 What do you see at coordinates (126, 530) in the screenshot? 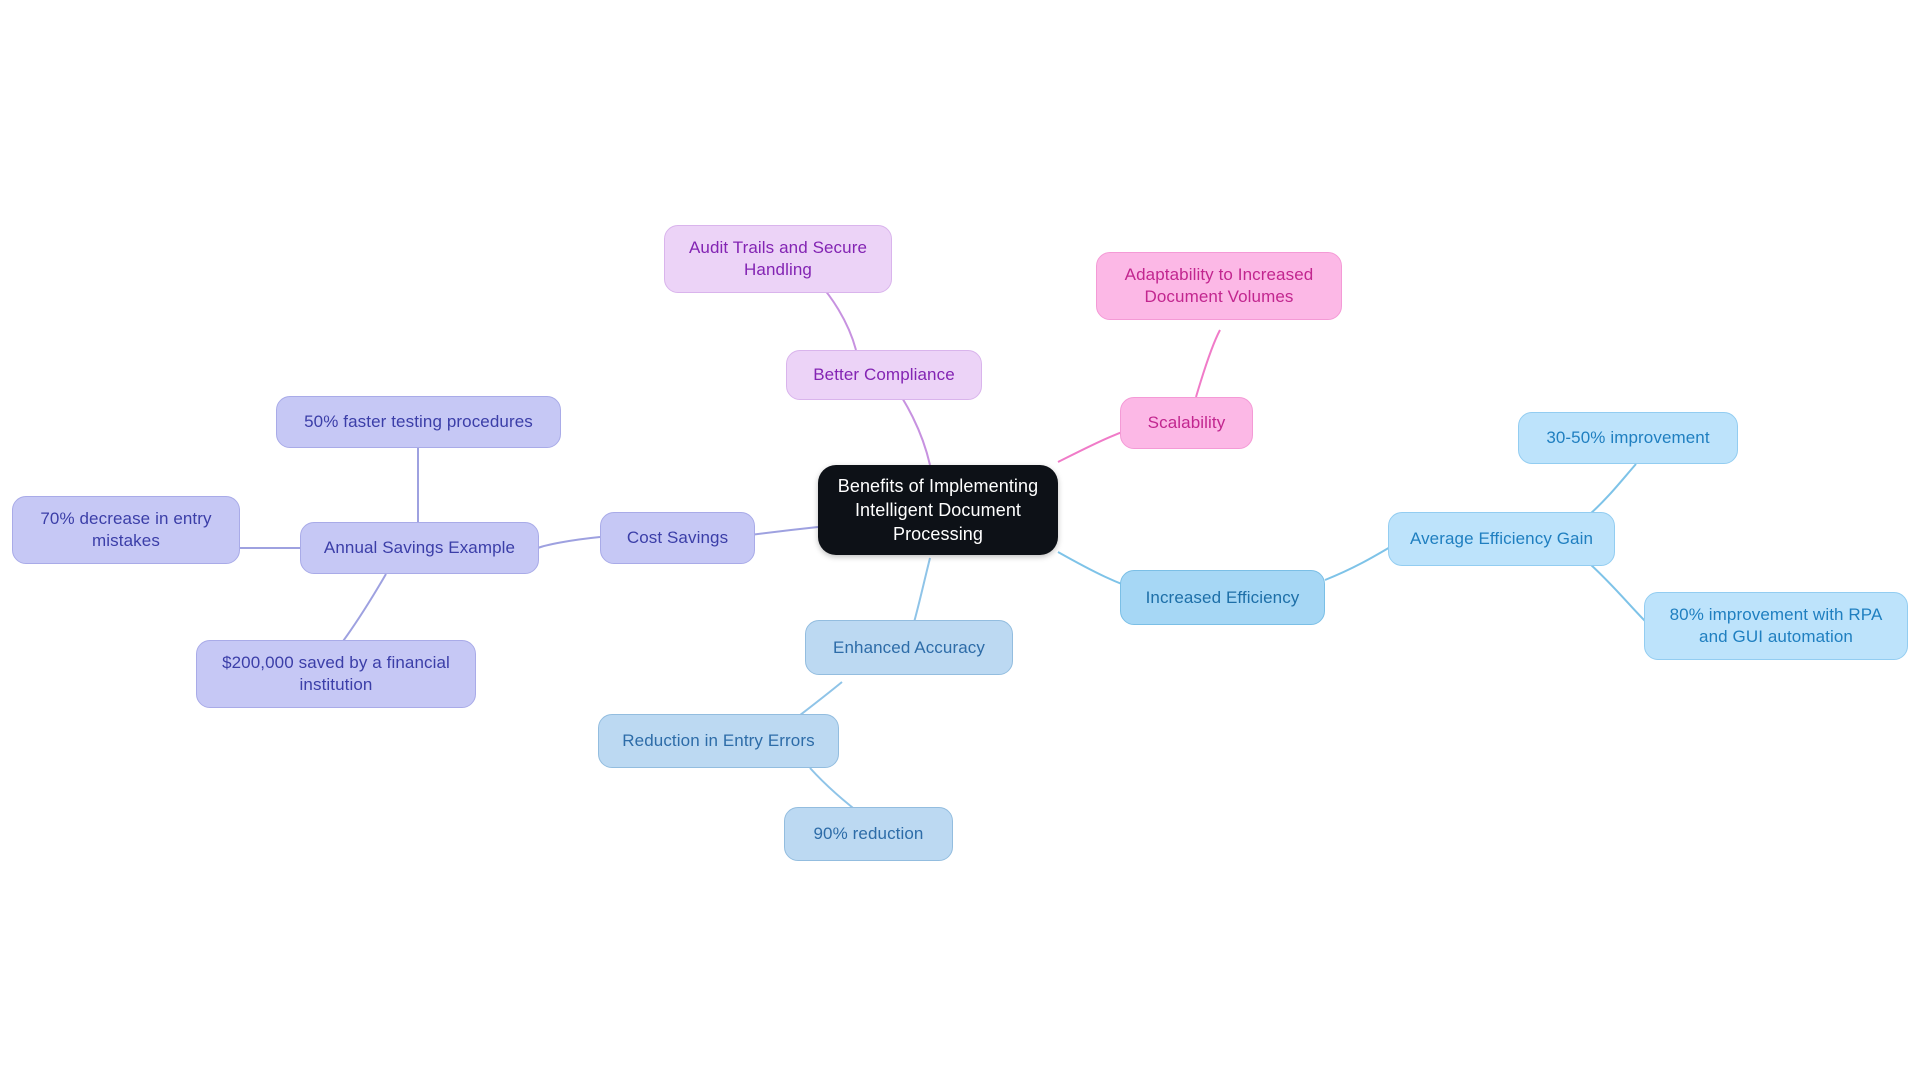
I see `node-70-decrease-in-entry-mistakes: 70% decrease in entry mistakes` at bounding box center [126, 530].